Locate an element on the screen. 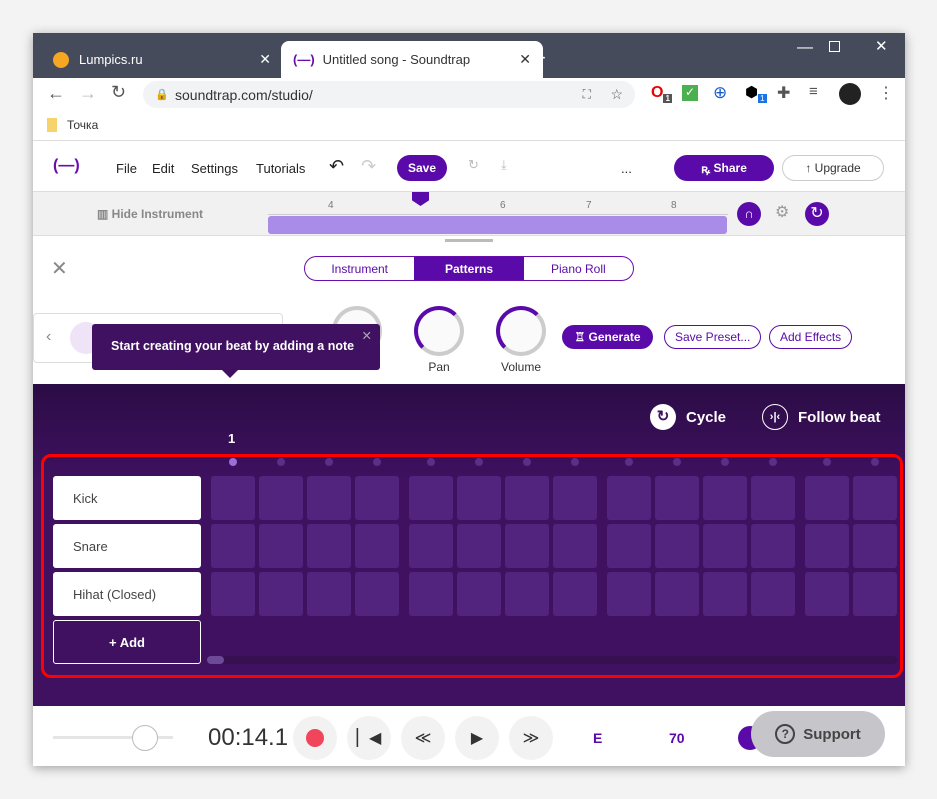  support-button: ? Support is located at coordinates (818, 734).